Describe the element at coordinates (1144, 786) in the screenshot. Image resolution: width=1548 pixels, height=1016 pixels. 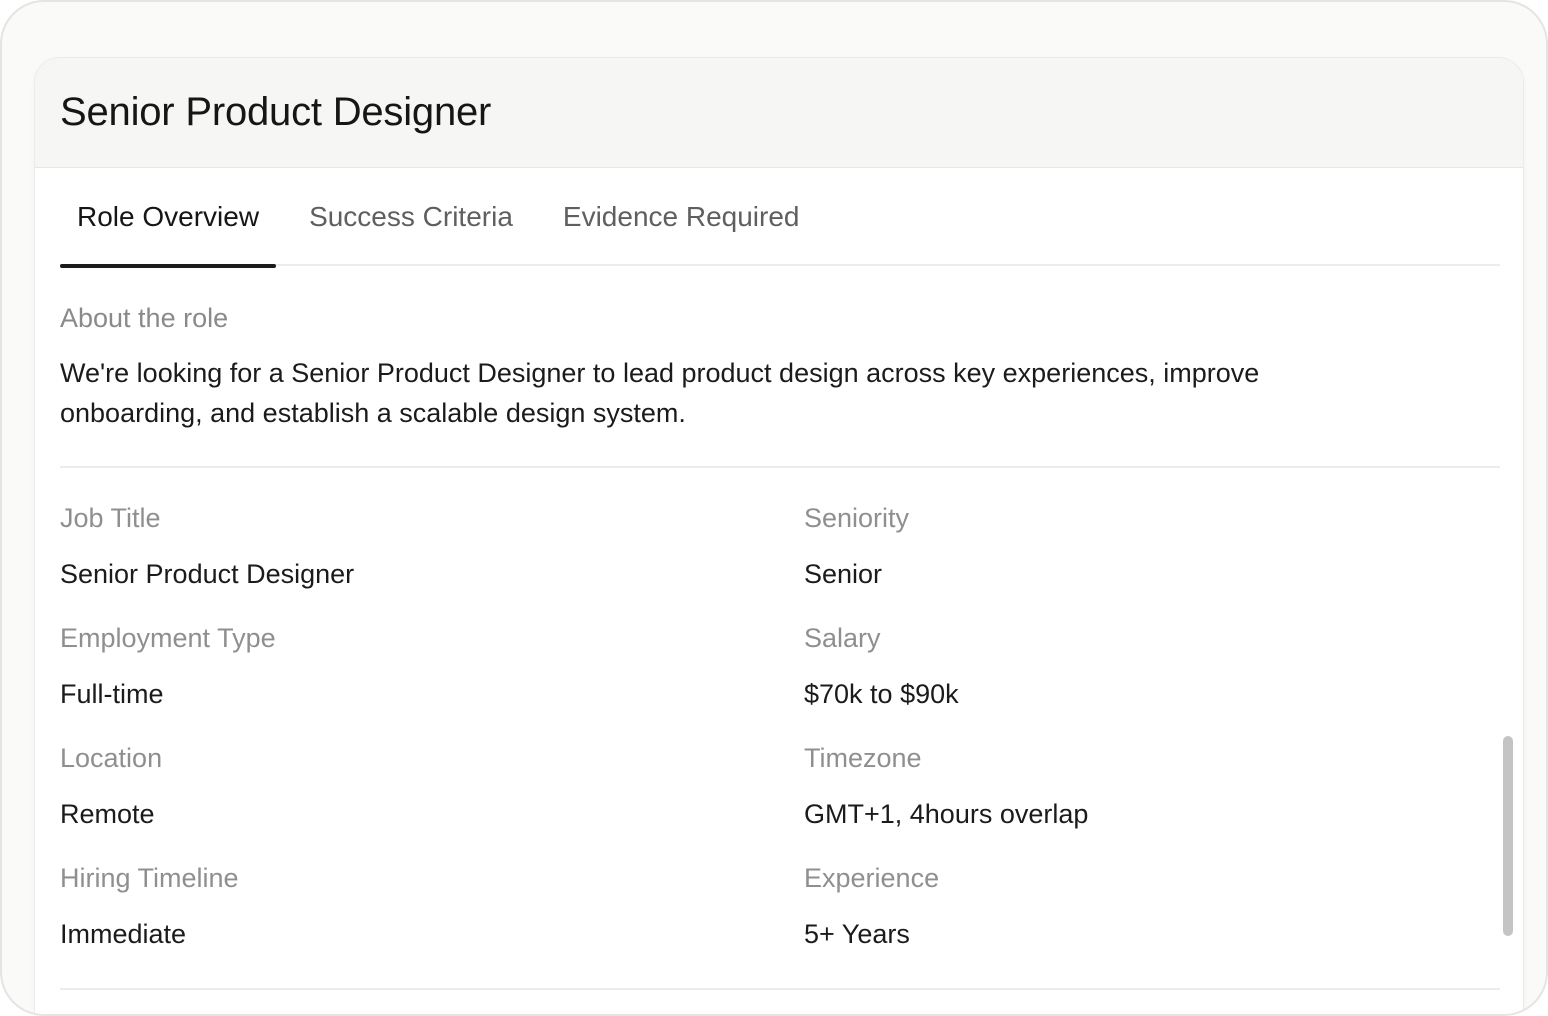
I see `field-timezone: Timezone GMT+1, 4hours overlap` at that location.